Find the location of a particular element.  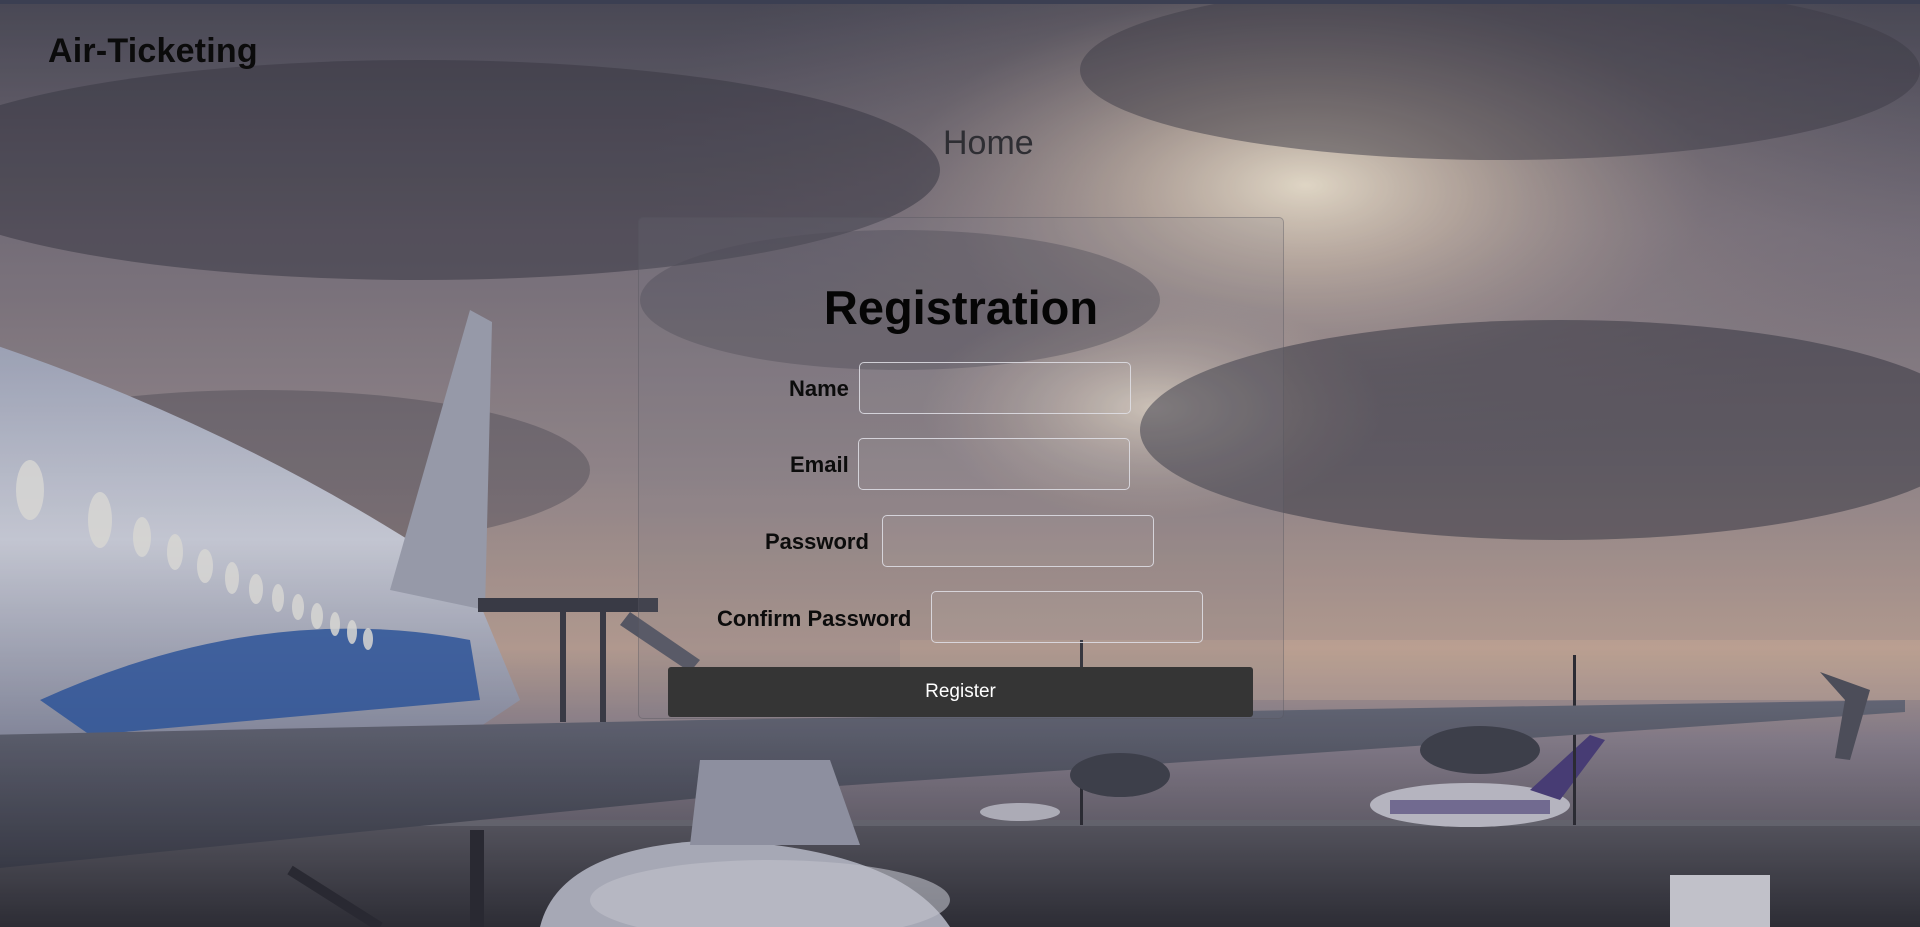

email-input is located at coordinates (994, 464).